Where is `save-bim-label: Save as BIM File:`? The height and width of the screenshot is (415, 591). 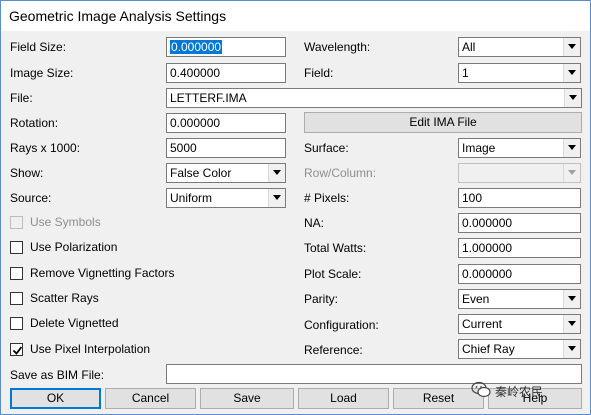
save-bim-label: Save as BIM File: is located at coordinates (57, 375).